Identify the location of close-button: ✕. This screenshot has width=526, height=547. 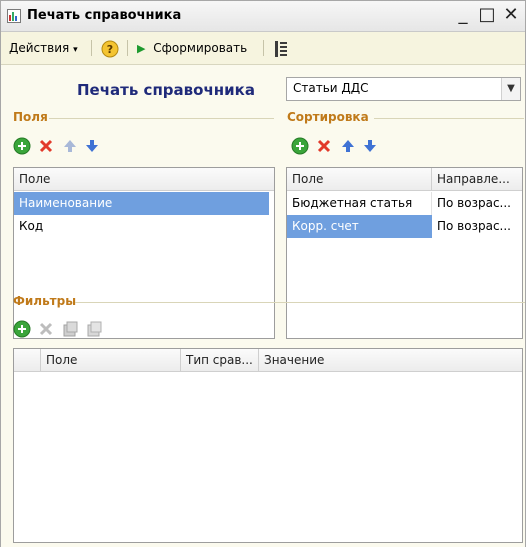
(511, 15).